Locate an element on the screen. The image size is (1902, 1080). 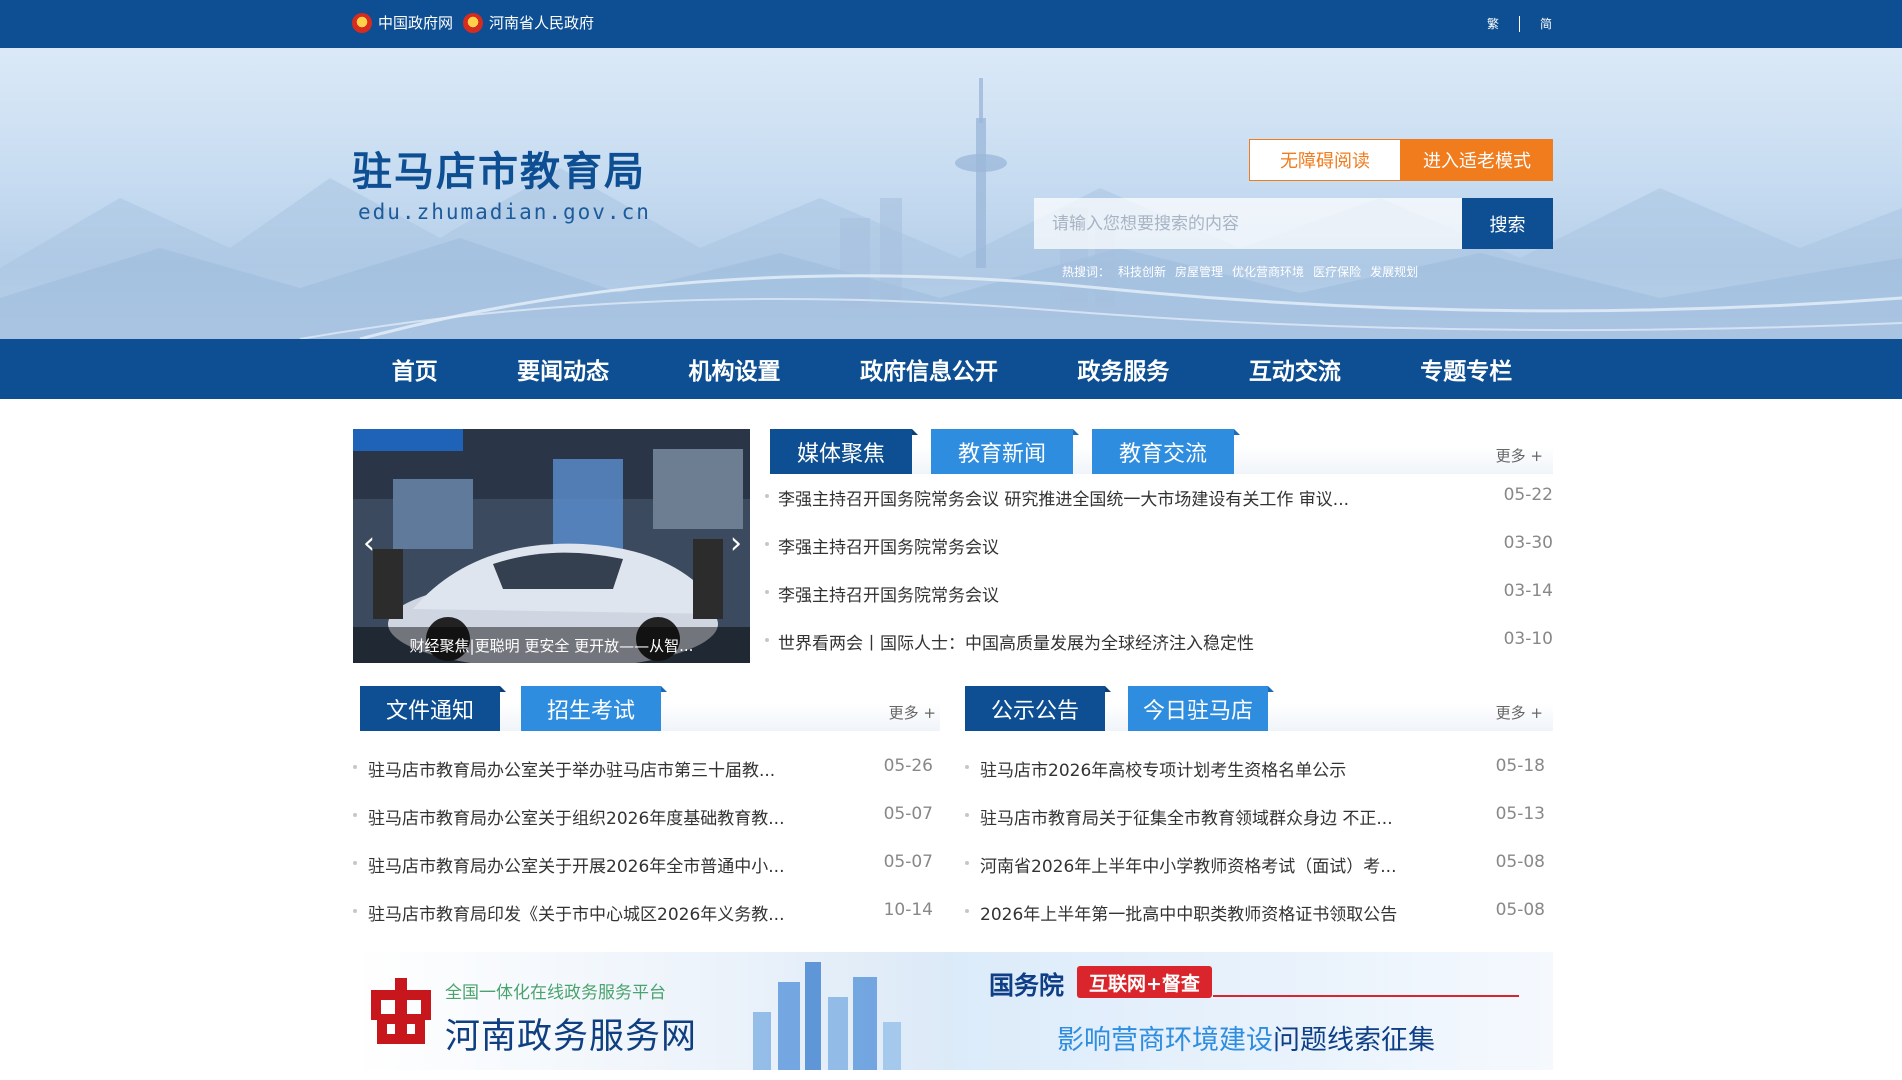
tab-education-exchange: 教育交流 is located at coordinates (1166, 451).